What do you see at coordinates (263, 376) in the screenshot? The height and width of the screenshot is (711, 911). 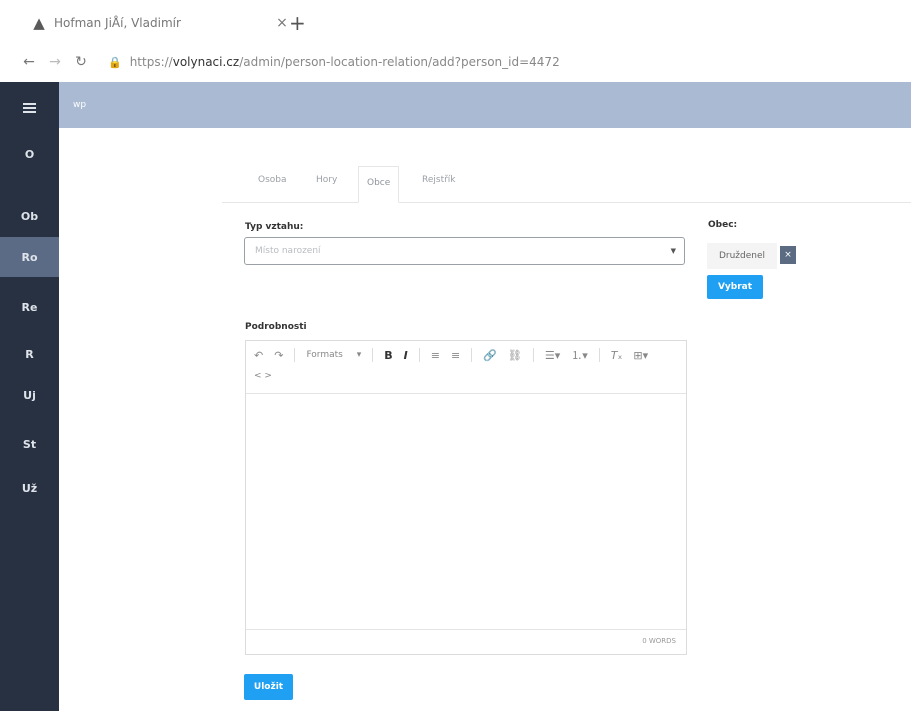 I see `source-code-icon: < >` at bounding box center [263, 376].